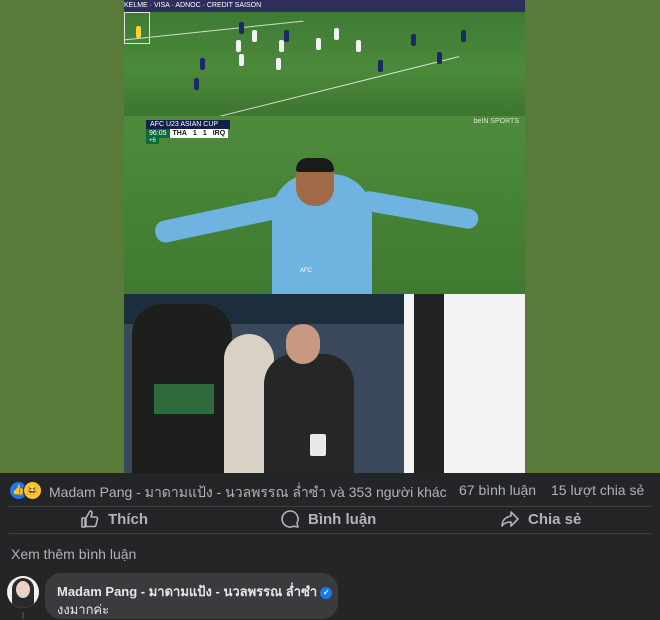 This screenshot has width=660, height=620. What do you see at coordinates (23, 615) in the screenshot?
I see `thread-line` at bounding box center [23, 615].